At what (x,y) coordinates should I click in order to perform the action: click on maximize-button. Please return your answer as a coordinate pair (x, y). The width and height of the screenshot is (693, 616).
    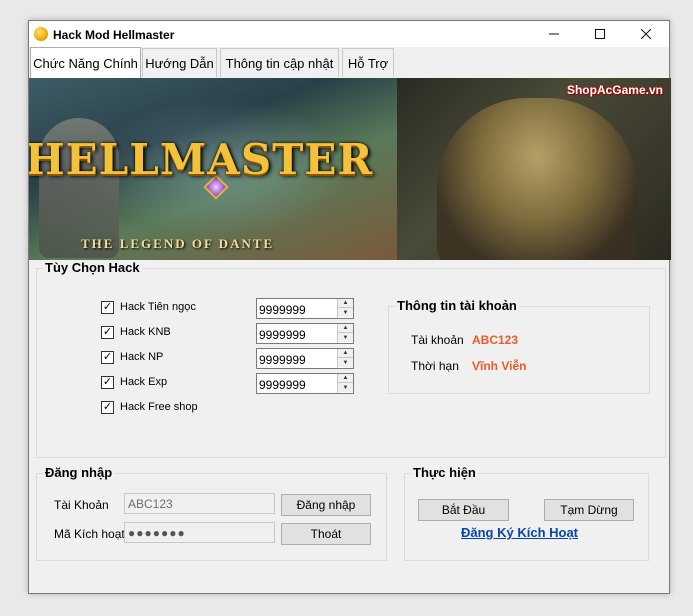
    Looking at the image, I should click on (600, 34).